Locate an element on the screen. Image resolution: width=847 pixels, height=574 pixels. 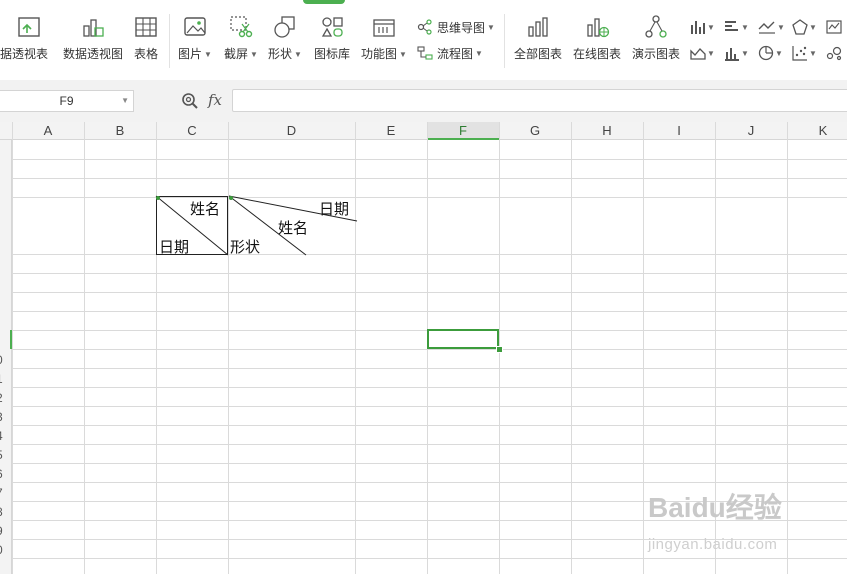
d5-bottom-text: 形状 is located at coordinates (245, 247).